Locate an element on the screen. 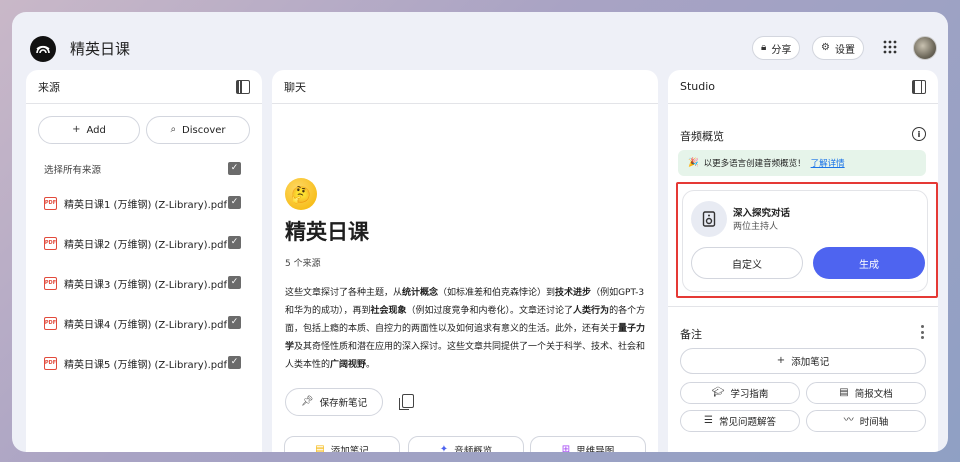 The height and width of the screenshot is (462, 960). add-source-label: Add is located at coordinates (96, 130).